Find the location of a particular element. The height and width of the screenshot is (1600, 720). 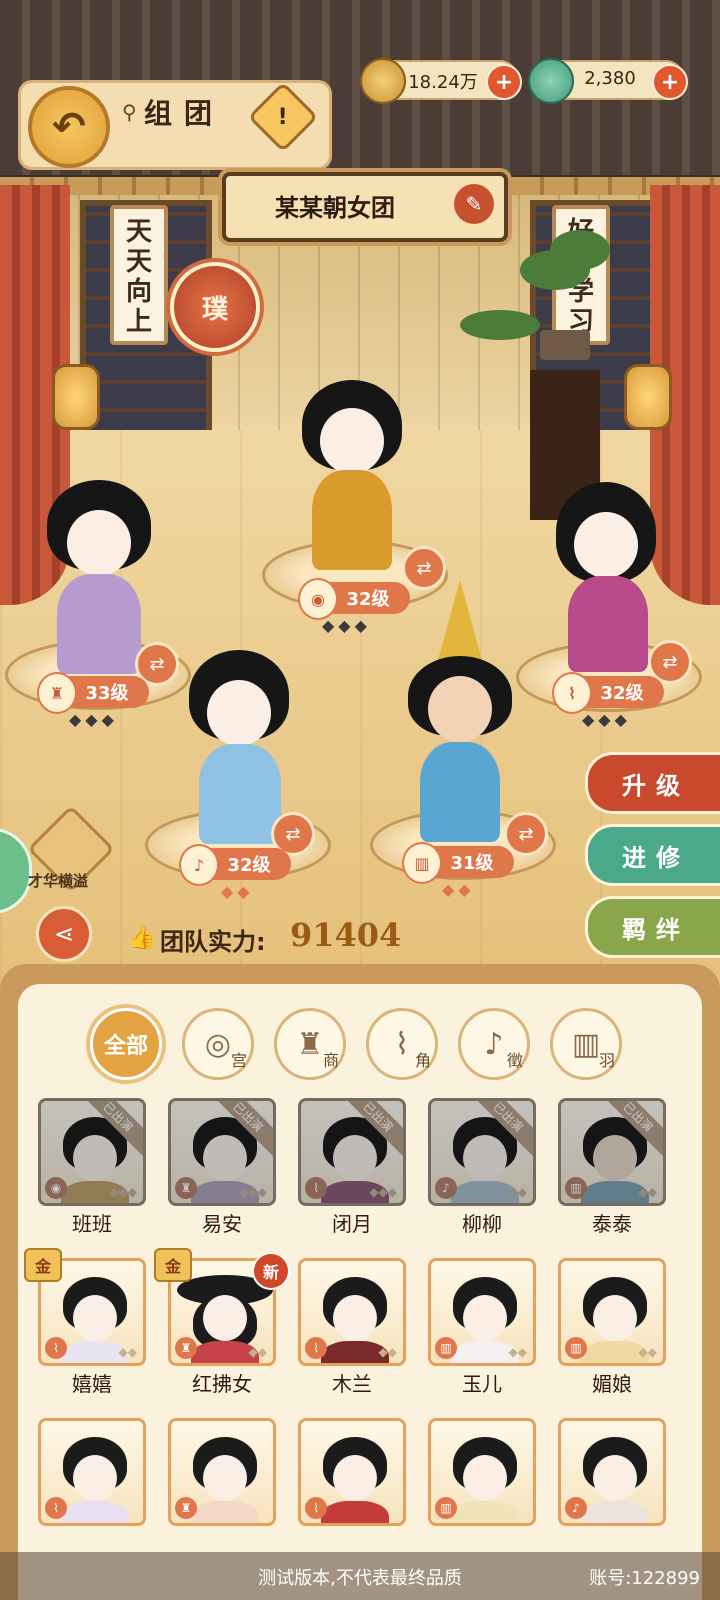

member-level: ♜ 33级 is located at coordinates (93, 693).